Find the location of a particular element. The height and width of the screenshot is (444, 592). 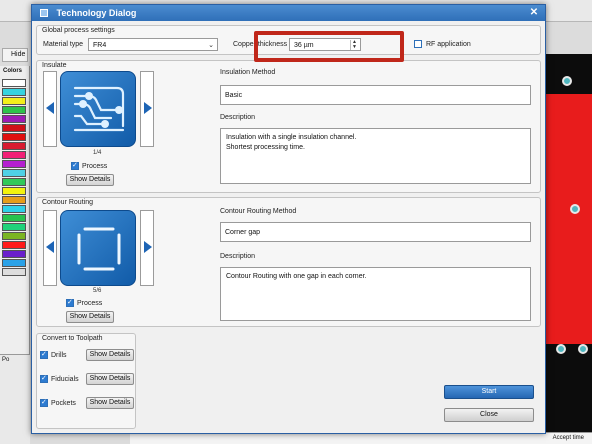

rf-application-checkbox is located at coordinates (418, 44).